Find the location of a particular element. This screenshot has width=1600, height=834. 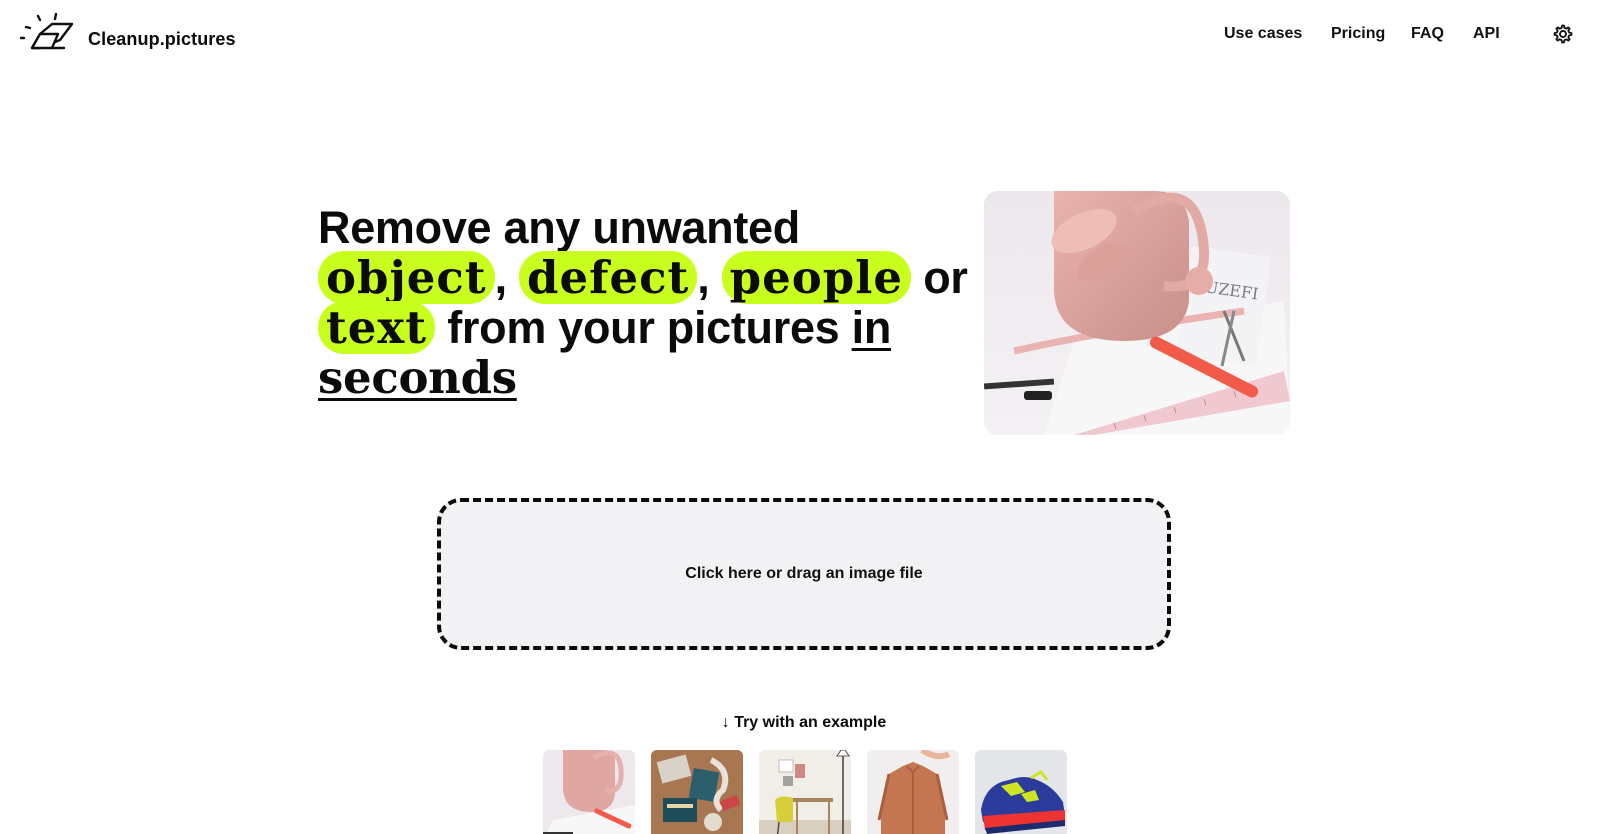

headline-line-3: text from your pictures in is located at coordinates (638, 327).